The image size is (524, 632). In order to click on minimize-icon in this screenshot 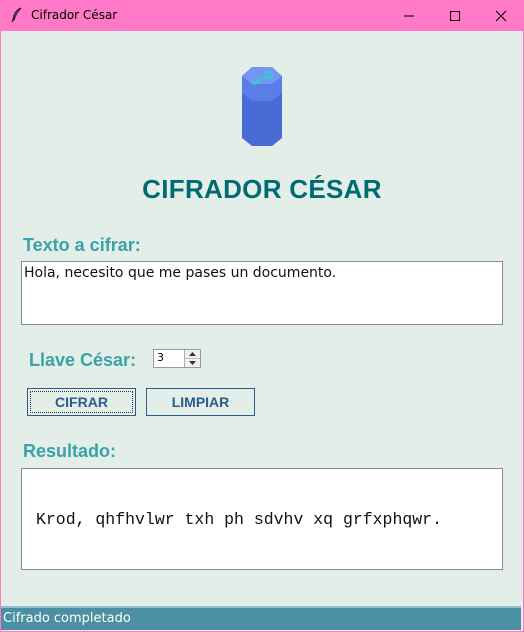, I will do `click(409, 15)`.